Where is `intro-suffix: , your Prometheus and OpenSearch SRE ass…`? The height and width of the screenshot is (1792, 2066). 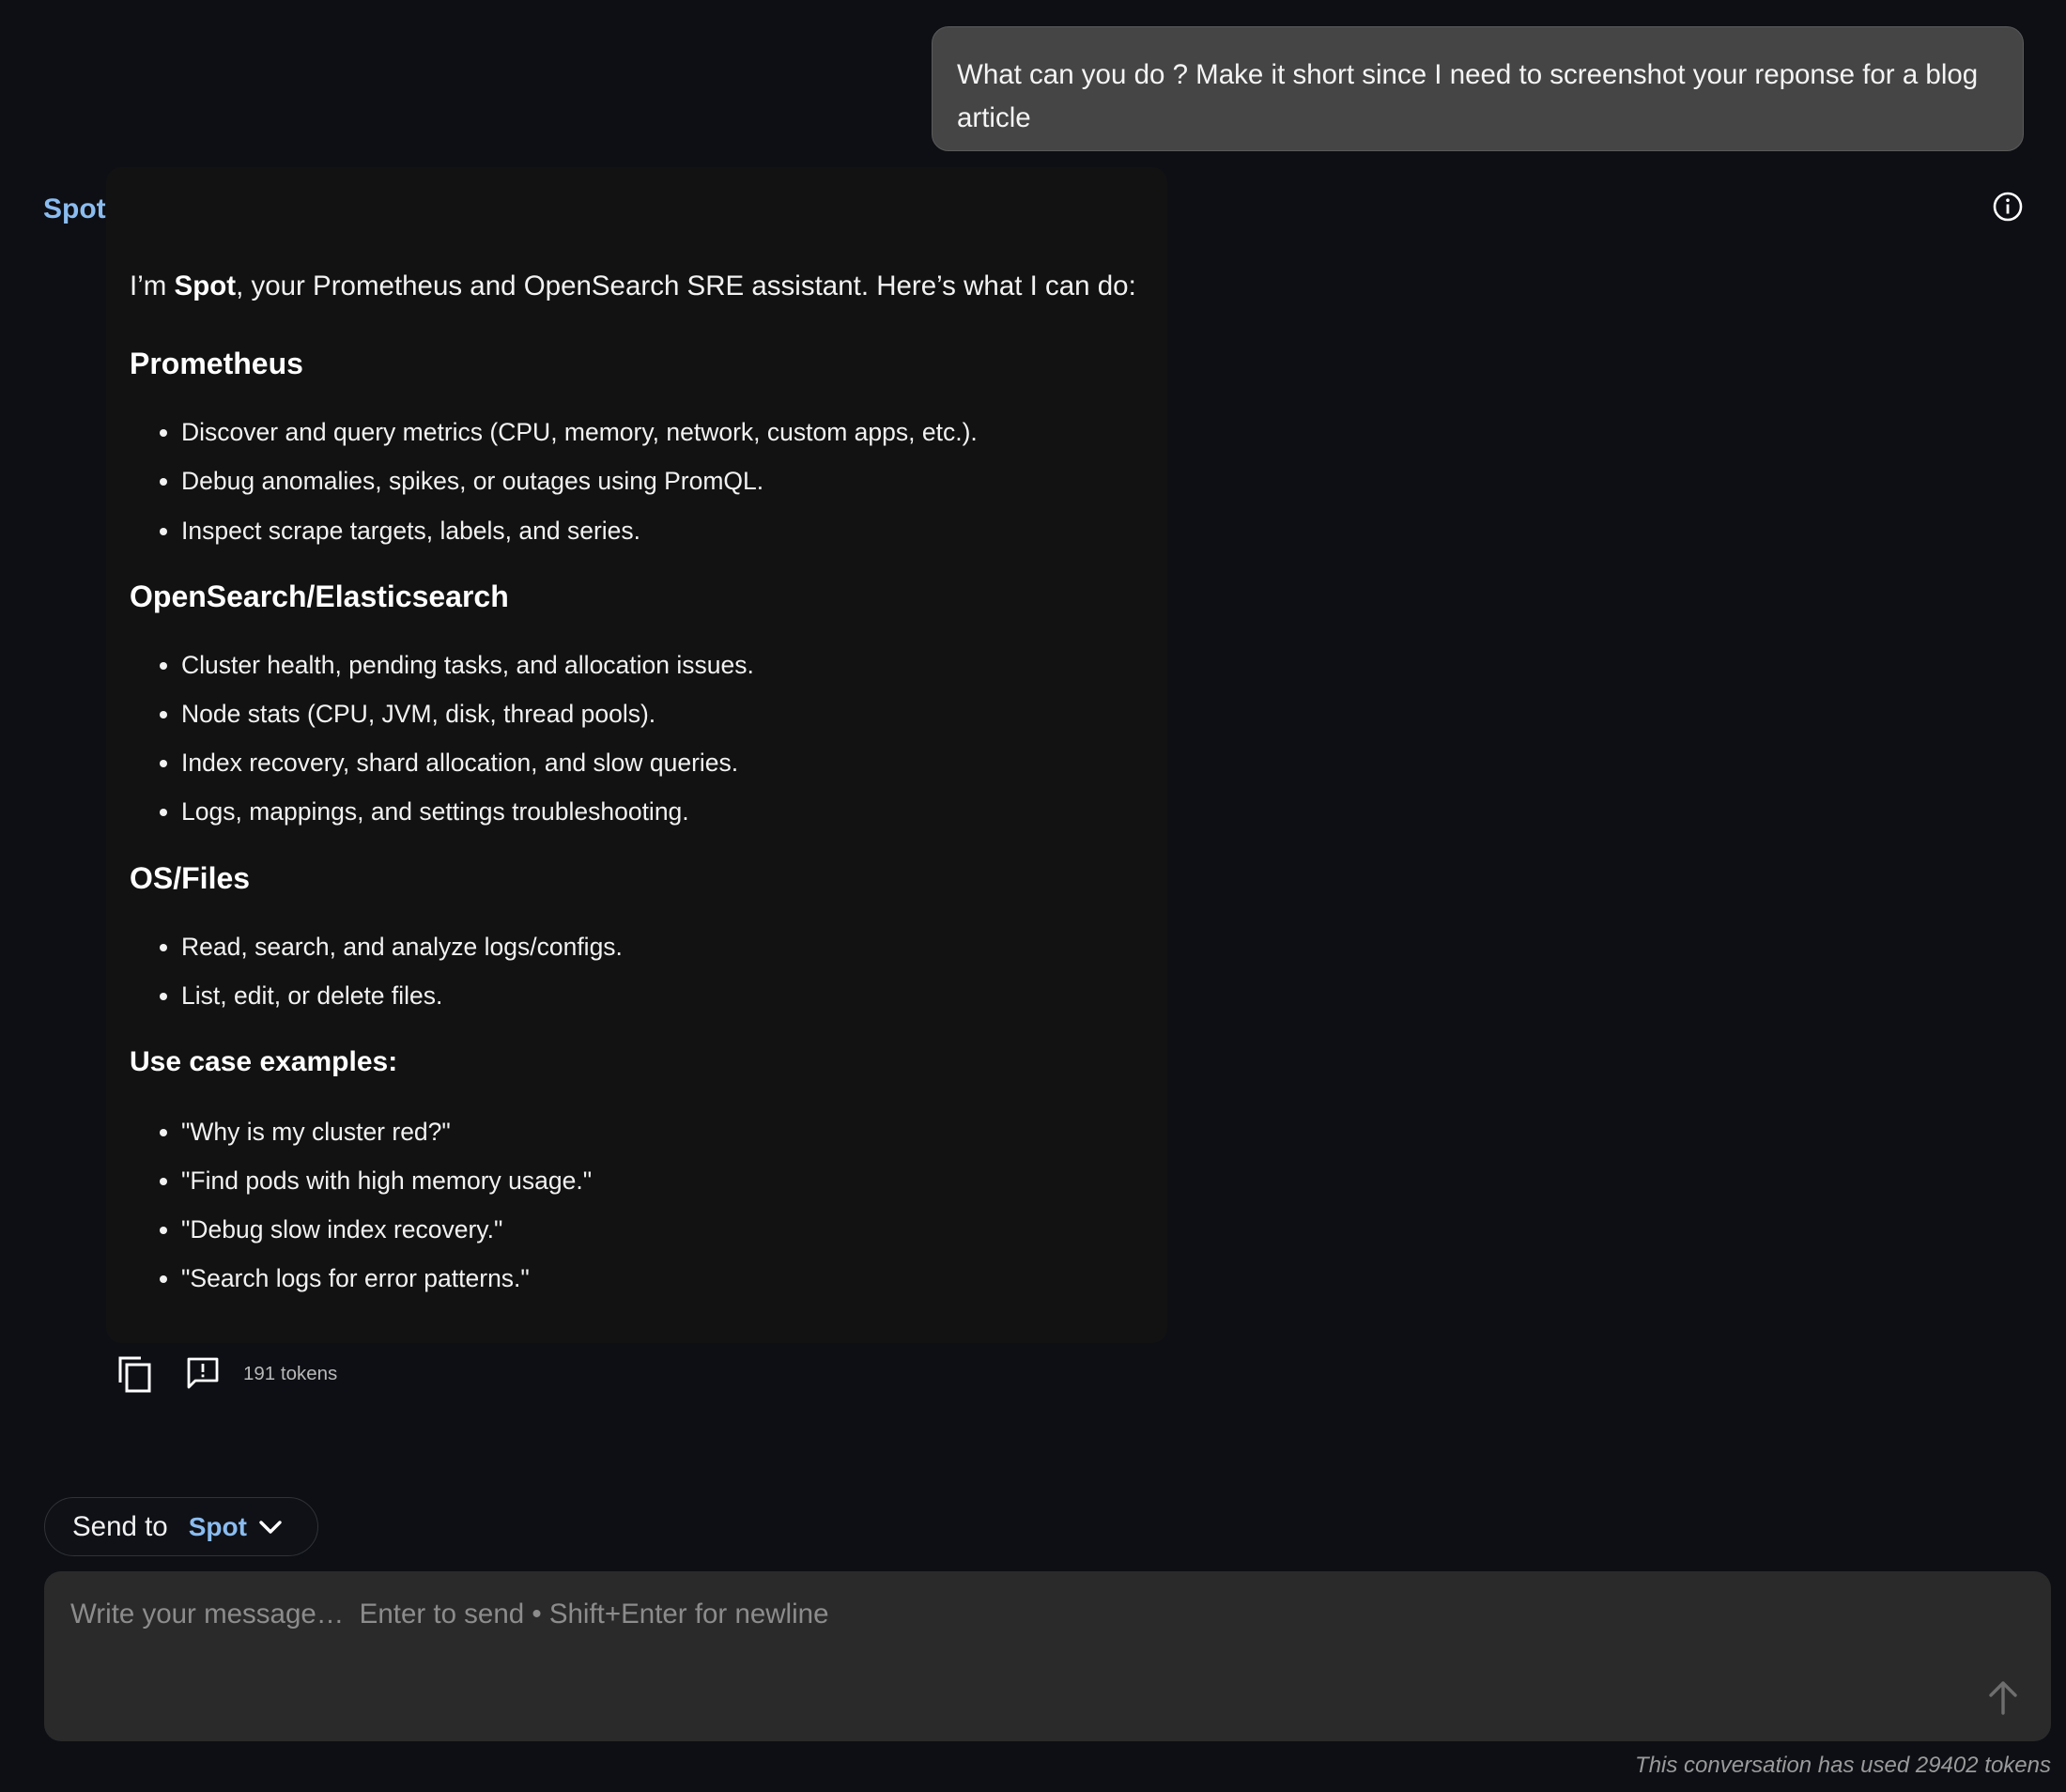
intro-suffix: , your Prometheus and OpenSearch SRE ass… is located at coordinates (686, 285).